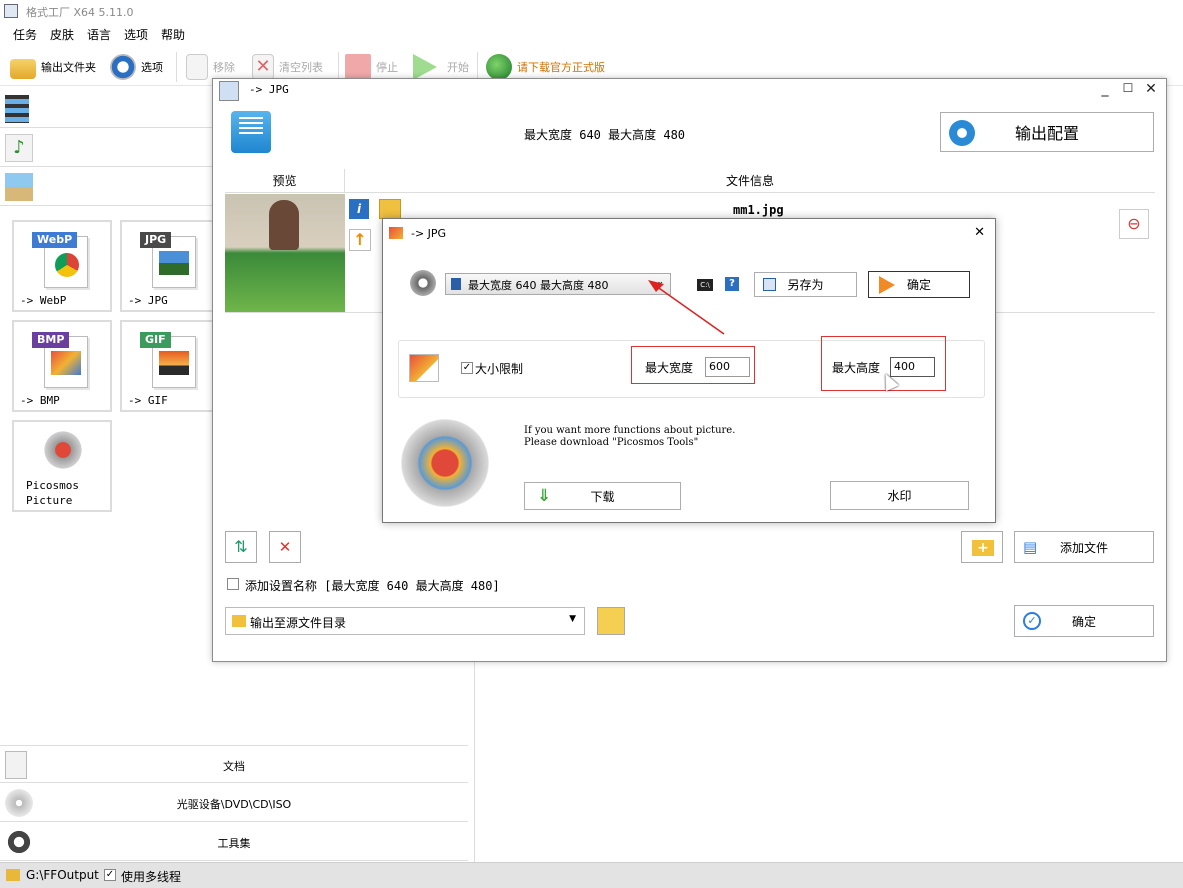 This screenshot has height=888, width=1183. What do you see at coordinates (251, 132) in the screenshot?
I see `file-list-icon` at bounding box center [251, 132].